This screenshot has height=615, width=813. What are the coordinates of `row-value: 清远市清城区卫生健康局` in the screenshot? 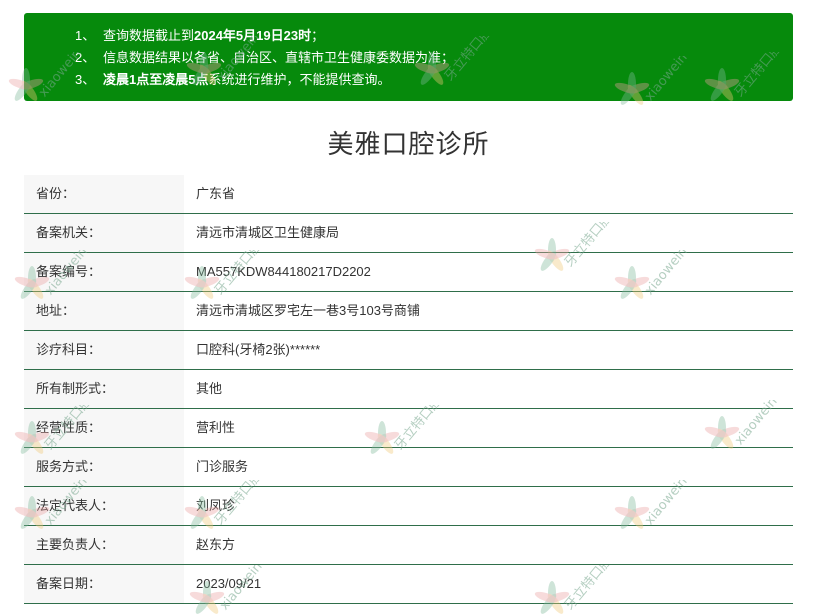 It's located at (268, 232).